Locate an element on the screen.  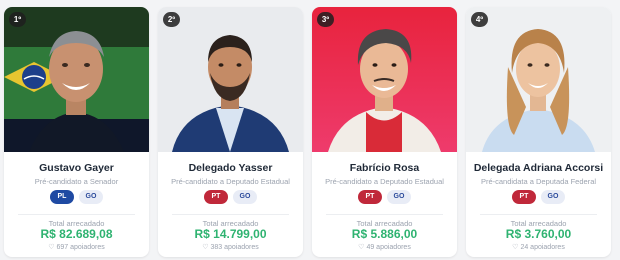
total-raised-amount: R$ 14.799,00 is located at coordinates (230, 234).